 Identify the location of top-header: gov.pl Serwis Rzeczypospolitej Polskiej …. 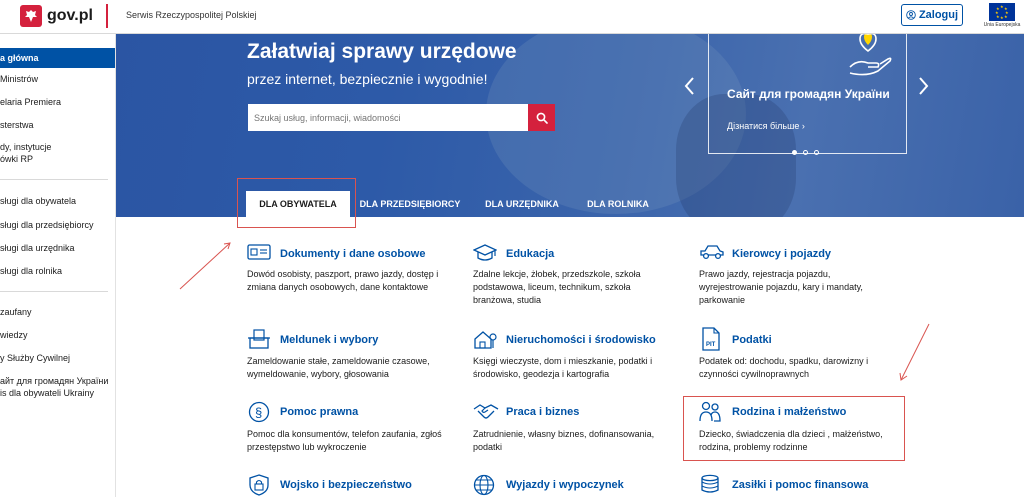
(512, 17).